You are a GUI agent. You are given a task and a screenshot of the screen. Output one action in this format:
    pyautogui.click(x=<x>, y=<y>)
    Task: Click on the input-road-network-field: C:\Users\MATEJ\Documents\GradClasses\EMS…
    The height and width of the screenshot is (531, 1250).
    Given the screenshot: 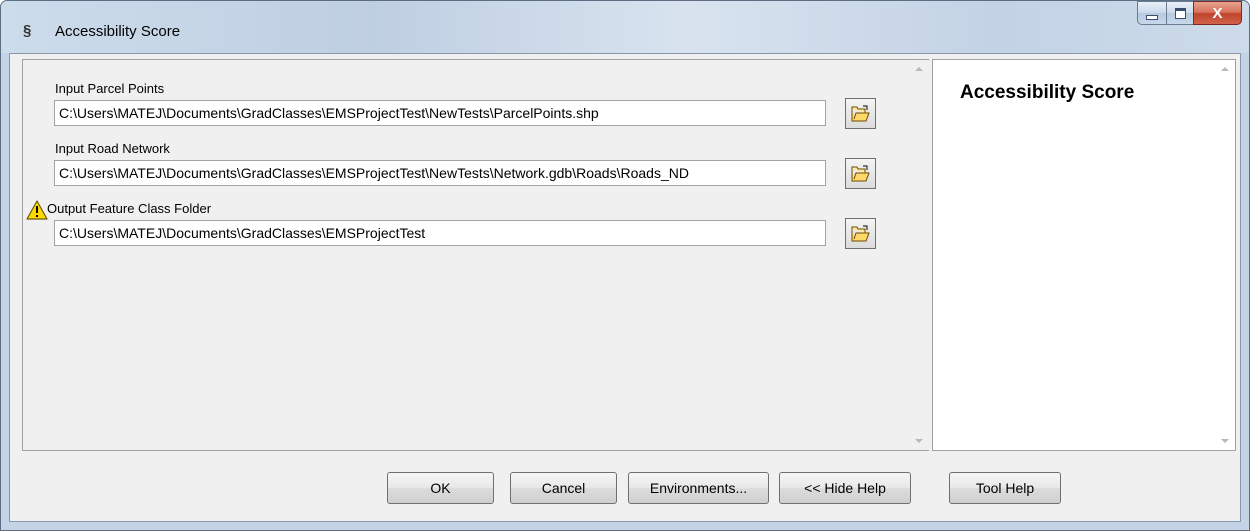 What is the action you would take?
    pyautogui.click(x=440, y=173)
    